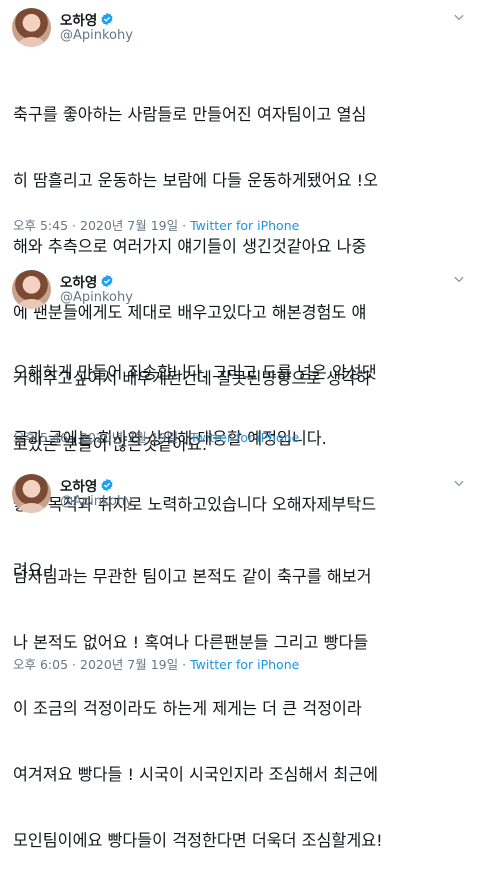 The width and height of the screenshot is (480, 896). I want to click on tweet-time: 오후 6:05, so click(40, 664).